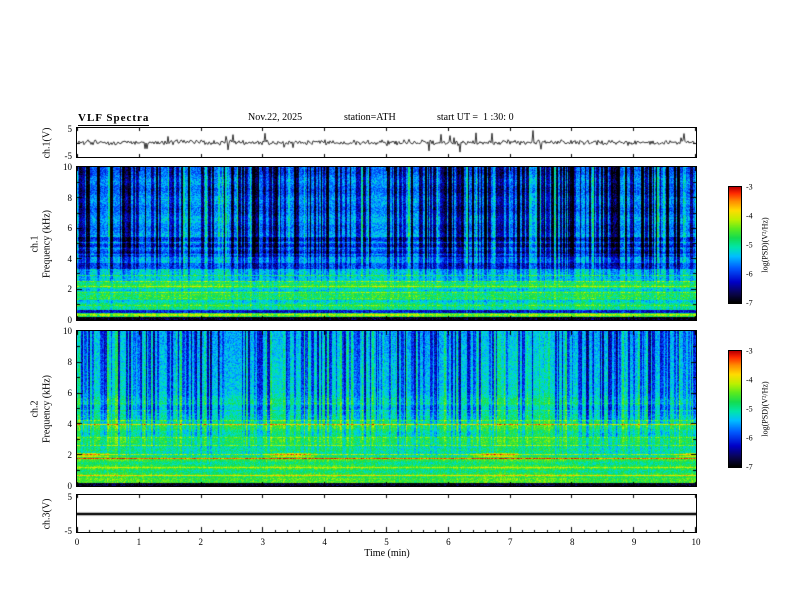 Image resolution: width=792 pixels, height=612 pixels. What do you see at coordinates (765, 409) in the screenshot?
I see `colorbar-2-label: log(PSD)(V²/Hz)` at bounding box center [765, 409].